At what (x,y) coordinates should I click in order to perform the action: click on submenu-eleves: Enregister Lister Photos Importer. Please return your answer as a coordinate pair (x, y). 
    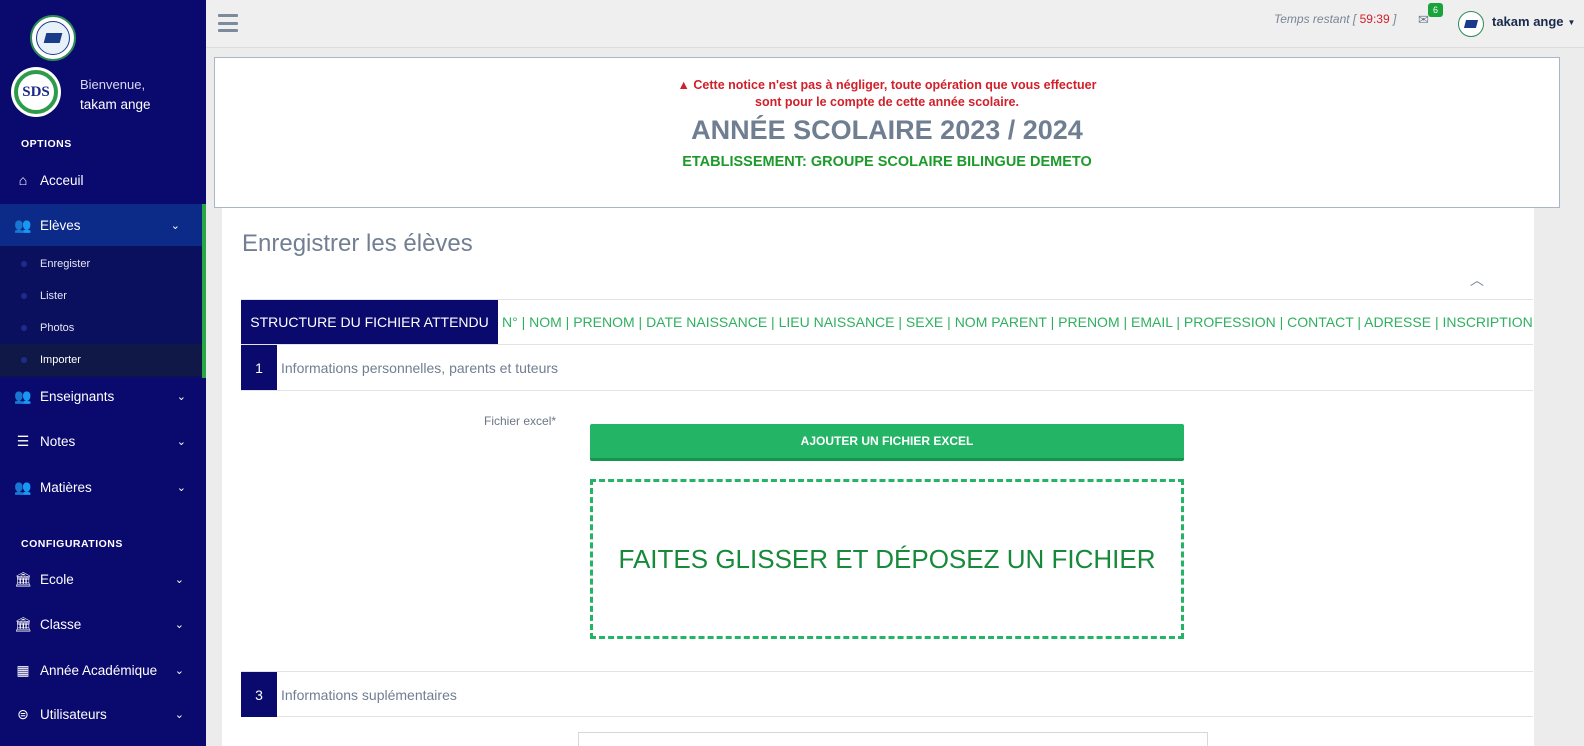
    Looking at the image, I should click on (103, 312).